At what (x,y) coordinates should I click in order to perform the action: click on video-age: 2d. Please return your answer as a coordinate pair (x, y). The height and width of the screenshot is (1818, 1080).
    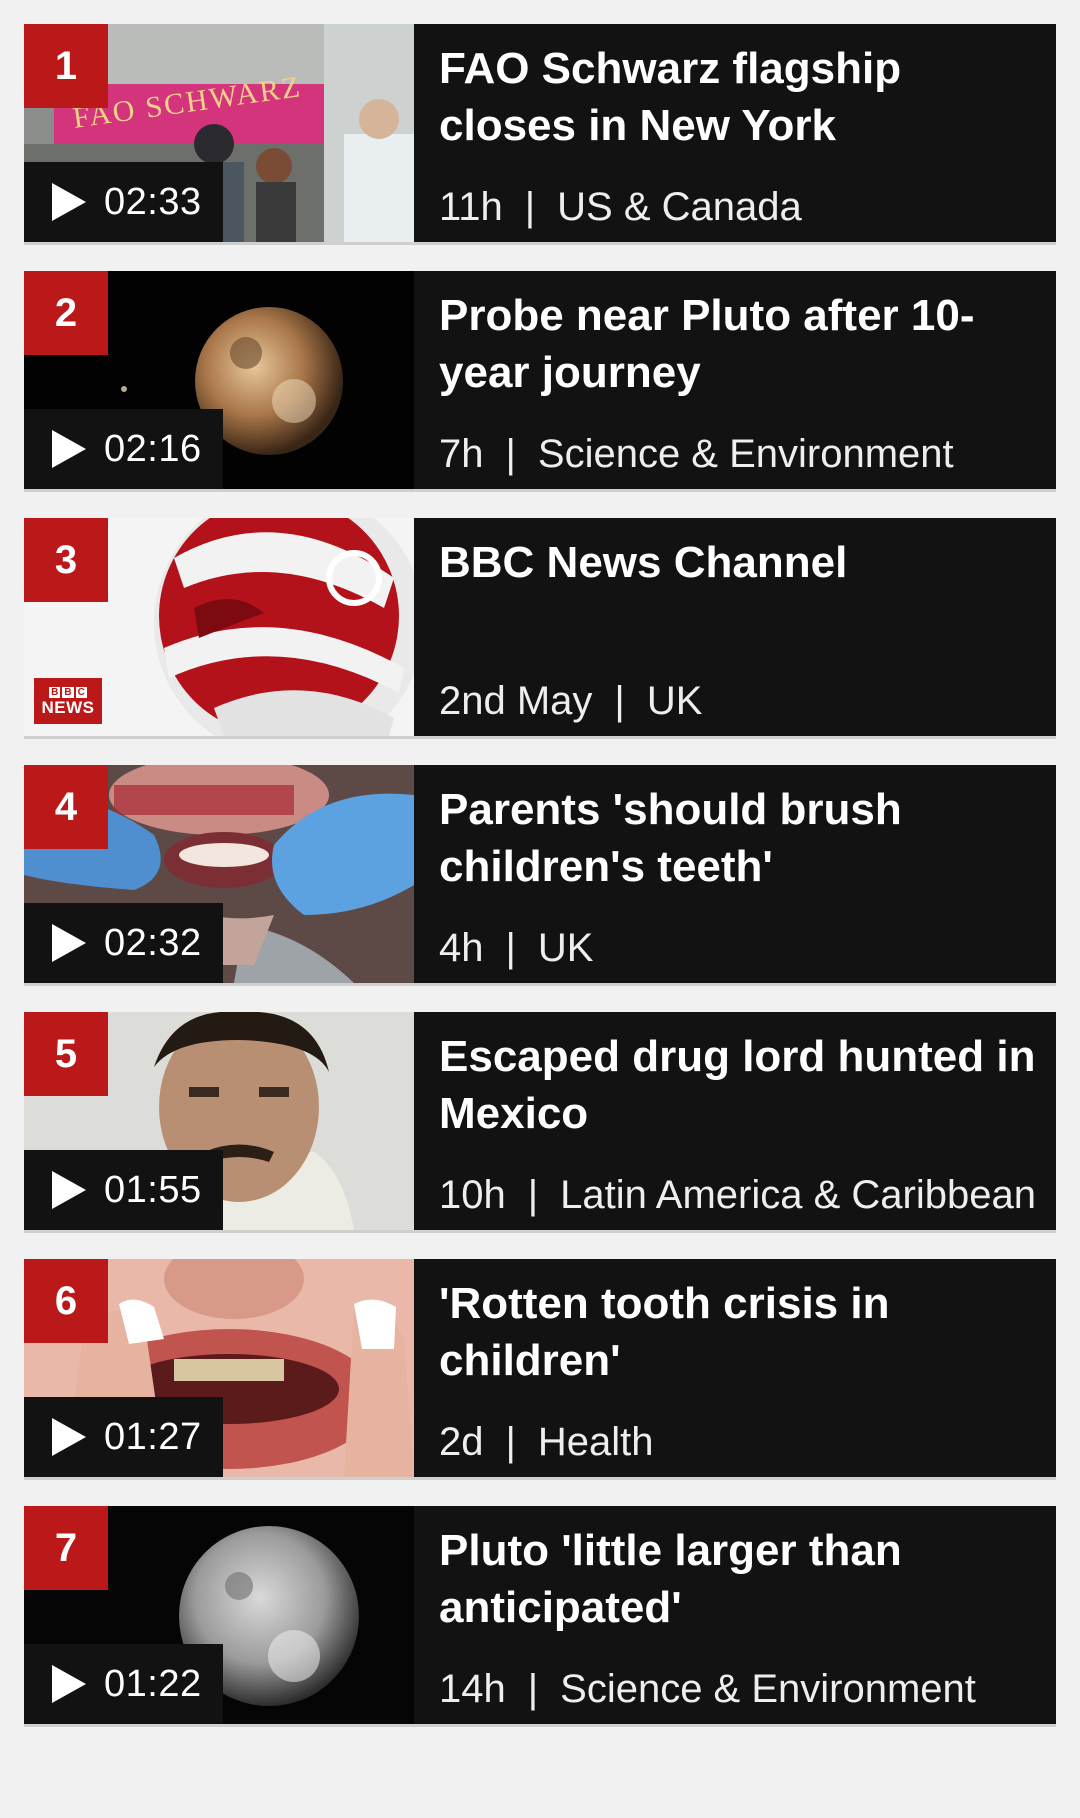
    Looking at the image, I should click on (461, 1442).